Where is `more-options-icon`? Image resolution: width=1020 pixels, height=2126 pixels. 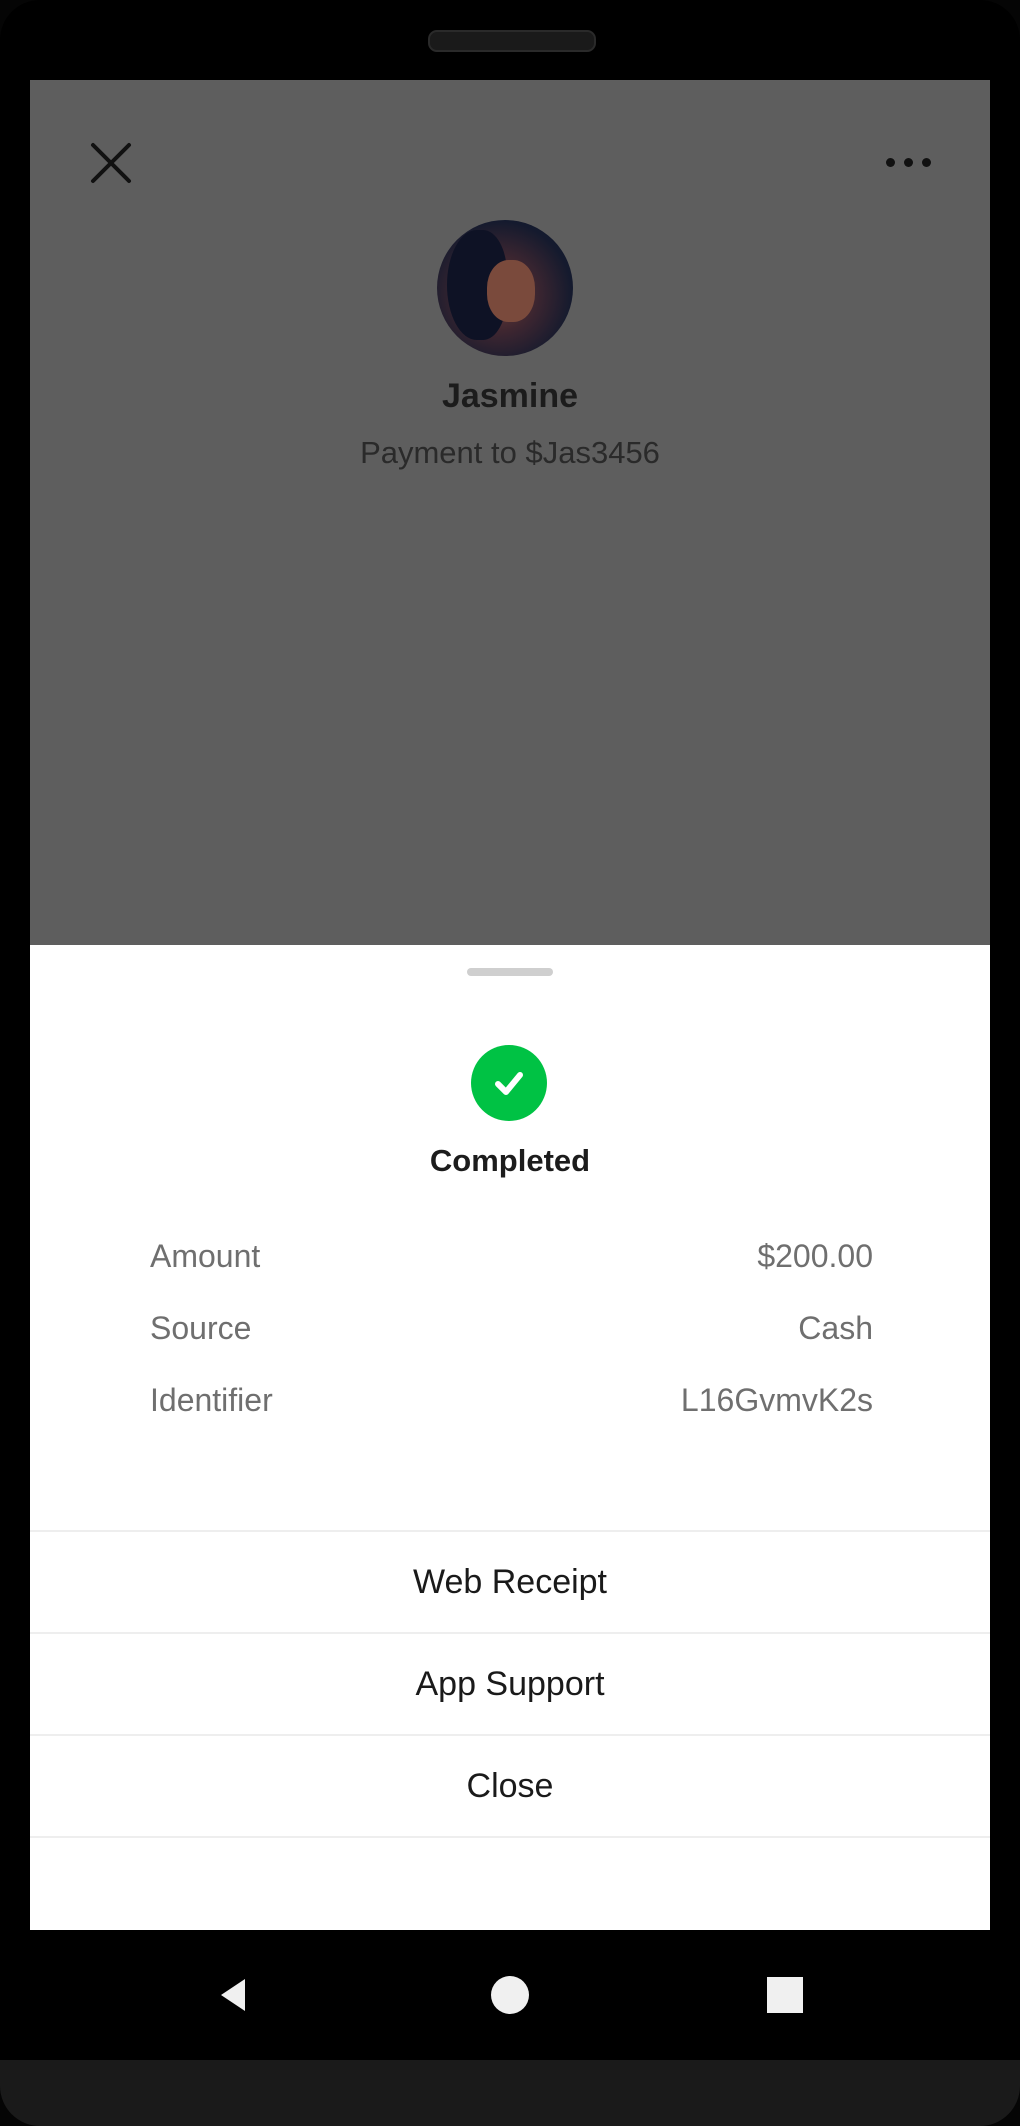 more-options-icon is located at coordinates (908, 162).